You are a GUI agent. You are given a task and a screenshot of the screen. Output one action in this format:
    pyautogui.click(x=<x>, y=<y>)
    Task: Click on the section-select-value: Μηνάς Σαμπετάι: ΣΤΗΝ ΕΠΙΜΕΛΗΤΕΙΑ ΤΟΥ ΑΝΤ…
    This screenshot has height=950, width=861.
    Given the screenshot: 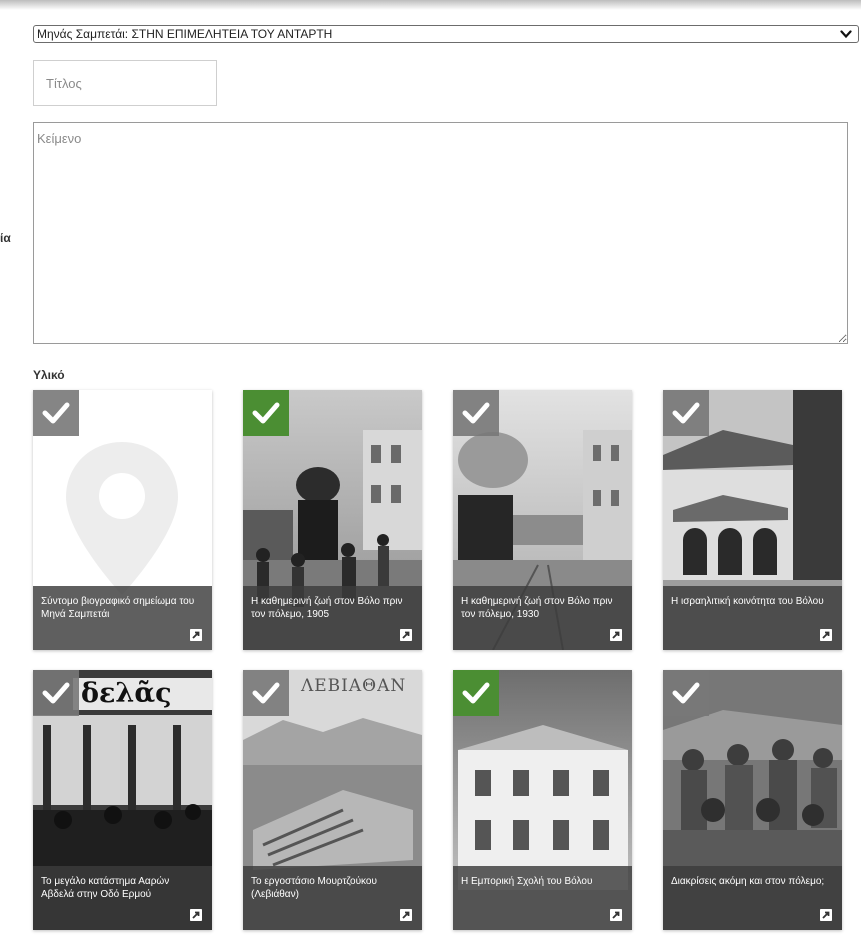 What is the action you would take?
    pyautogui.click(x=185, y=34)
    